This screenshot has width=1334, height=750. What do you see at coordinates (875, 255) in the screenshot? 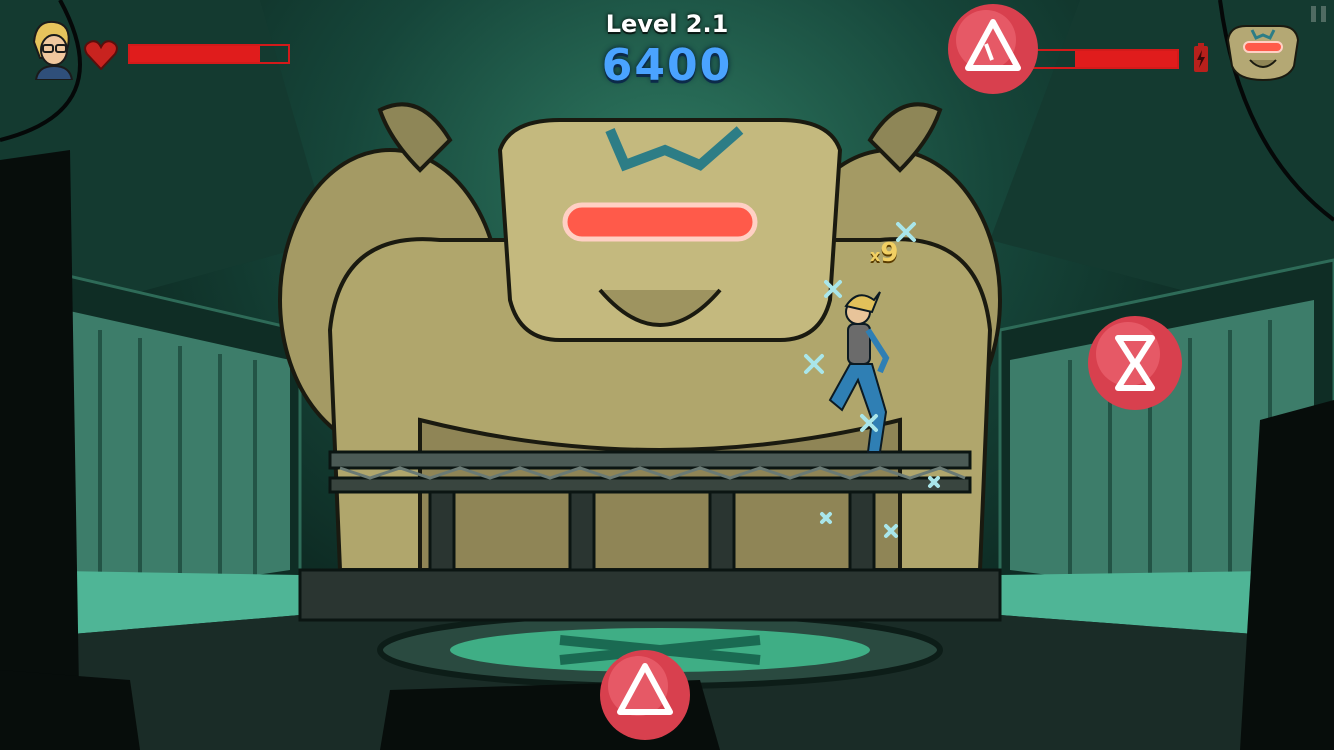
I see `combo-prefix: x` at bounding box center [875, 255].